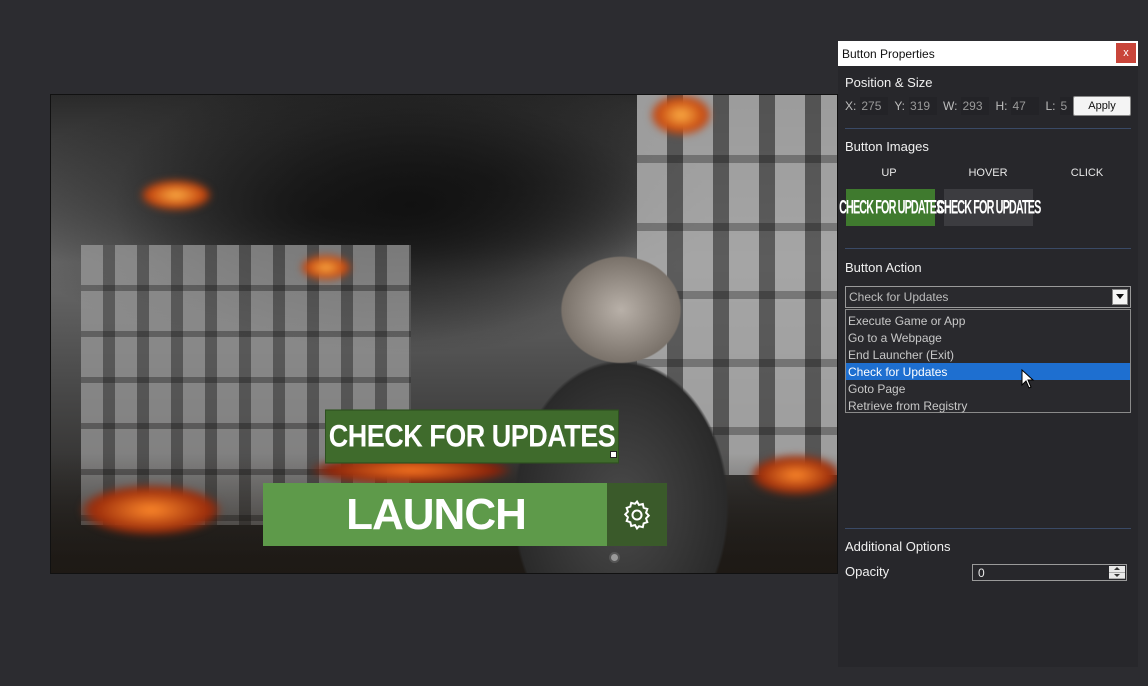  I want to click on state-click-label: CLICK, so click(1087, 173).